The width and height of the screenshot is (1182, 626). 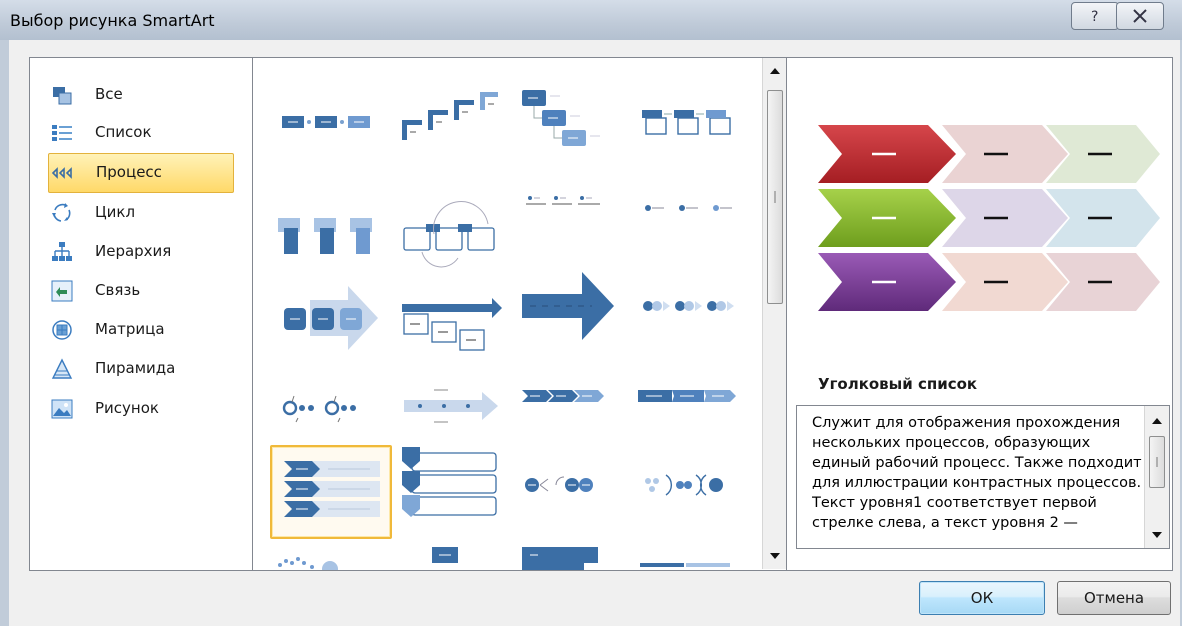 I want to click on category-item-list: Список, so click(x=140, y=133).